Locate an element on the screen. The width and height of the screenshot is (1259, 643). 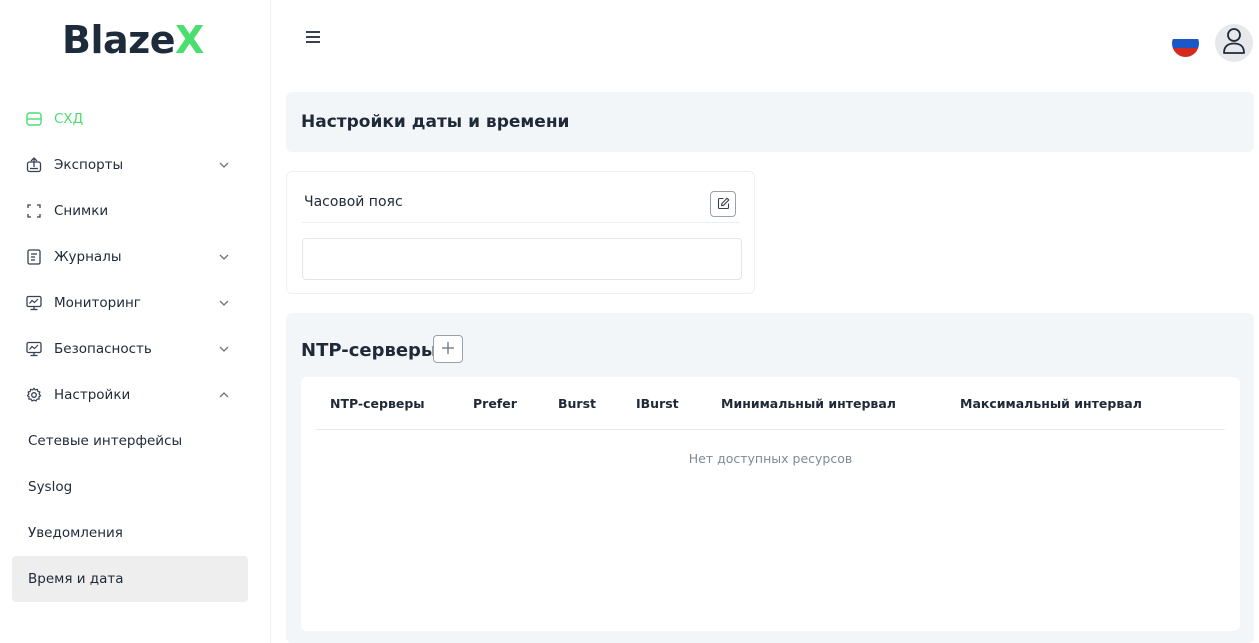
storage-icon is located at coordinates (34, 119).